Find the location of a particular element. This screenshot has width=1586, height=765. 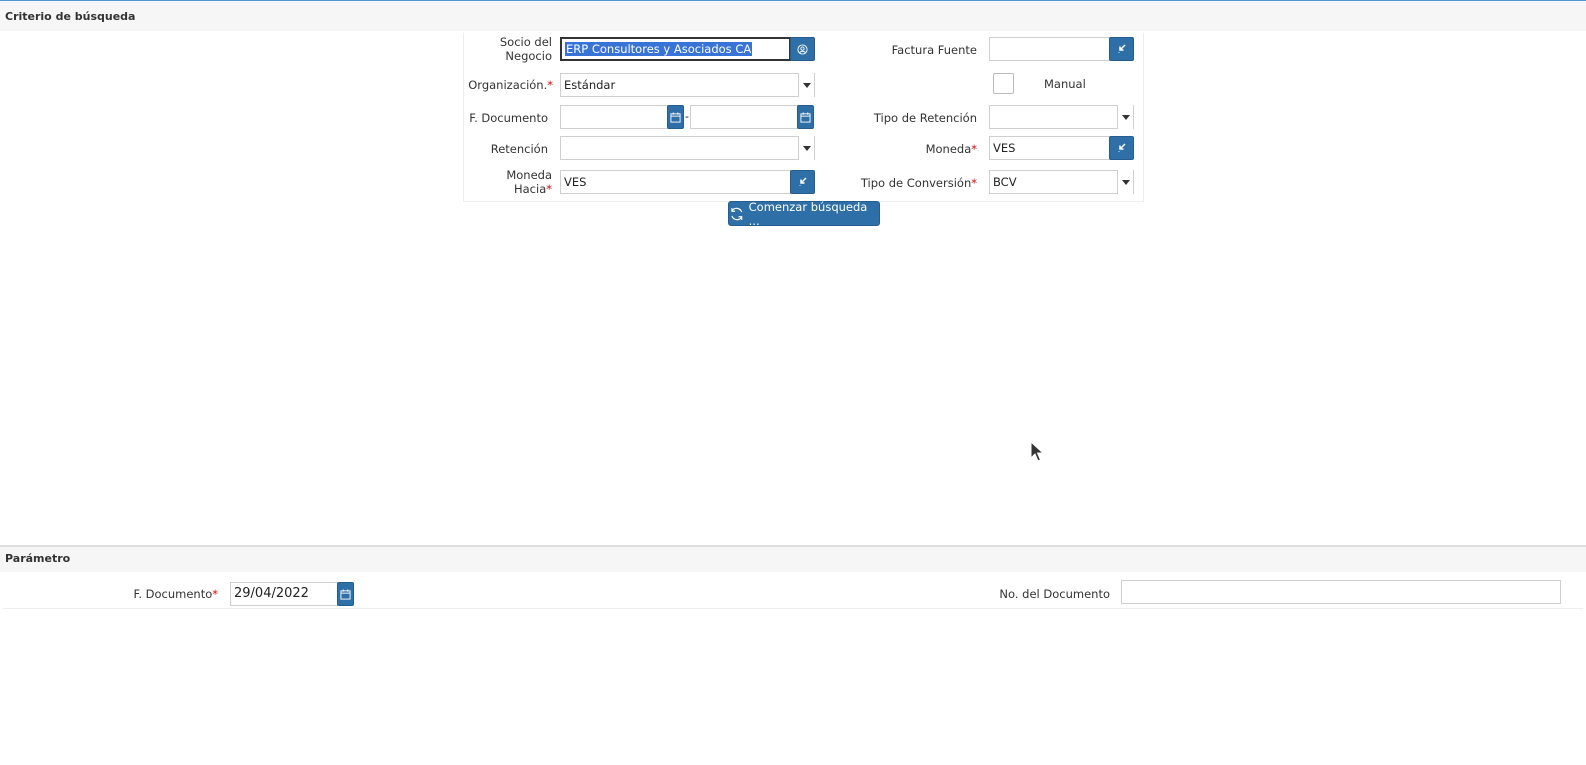

moneda-label: Moneda* is located at coordinates (928, 149).